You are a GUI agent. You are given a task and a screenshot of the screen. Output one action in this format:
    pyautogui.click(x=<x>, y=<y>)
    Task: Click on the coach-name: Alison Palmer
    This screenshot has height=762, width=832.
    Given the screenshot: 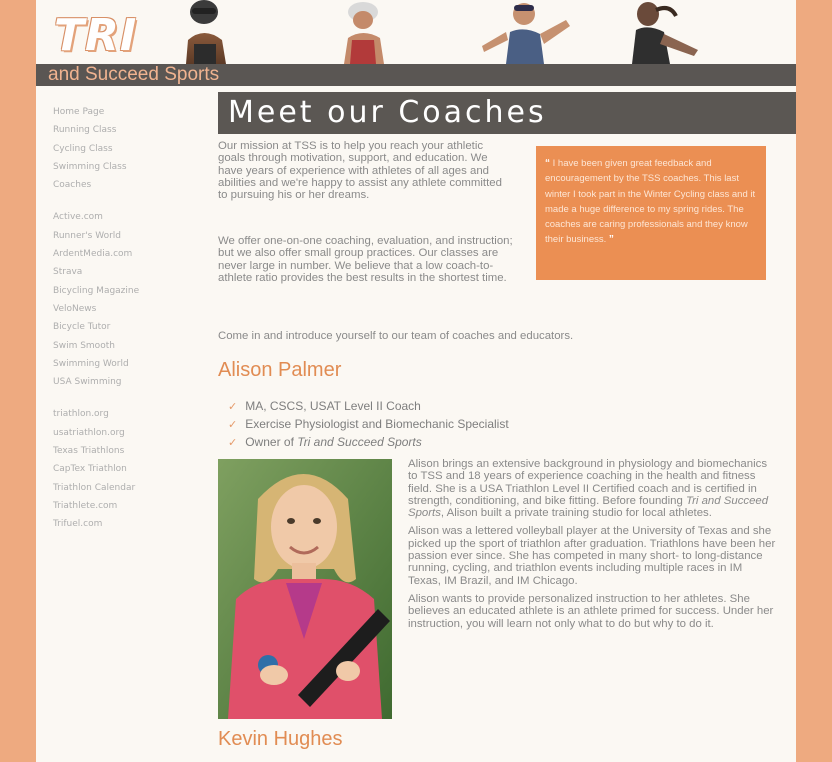 What is the action you would take?
    pyautogui.click(x=280, y=370)
    